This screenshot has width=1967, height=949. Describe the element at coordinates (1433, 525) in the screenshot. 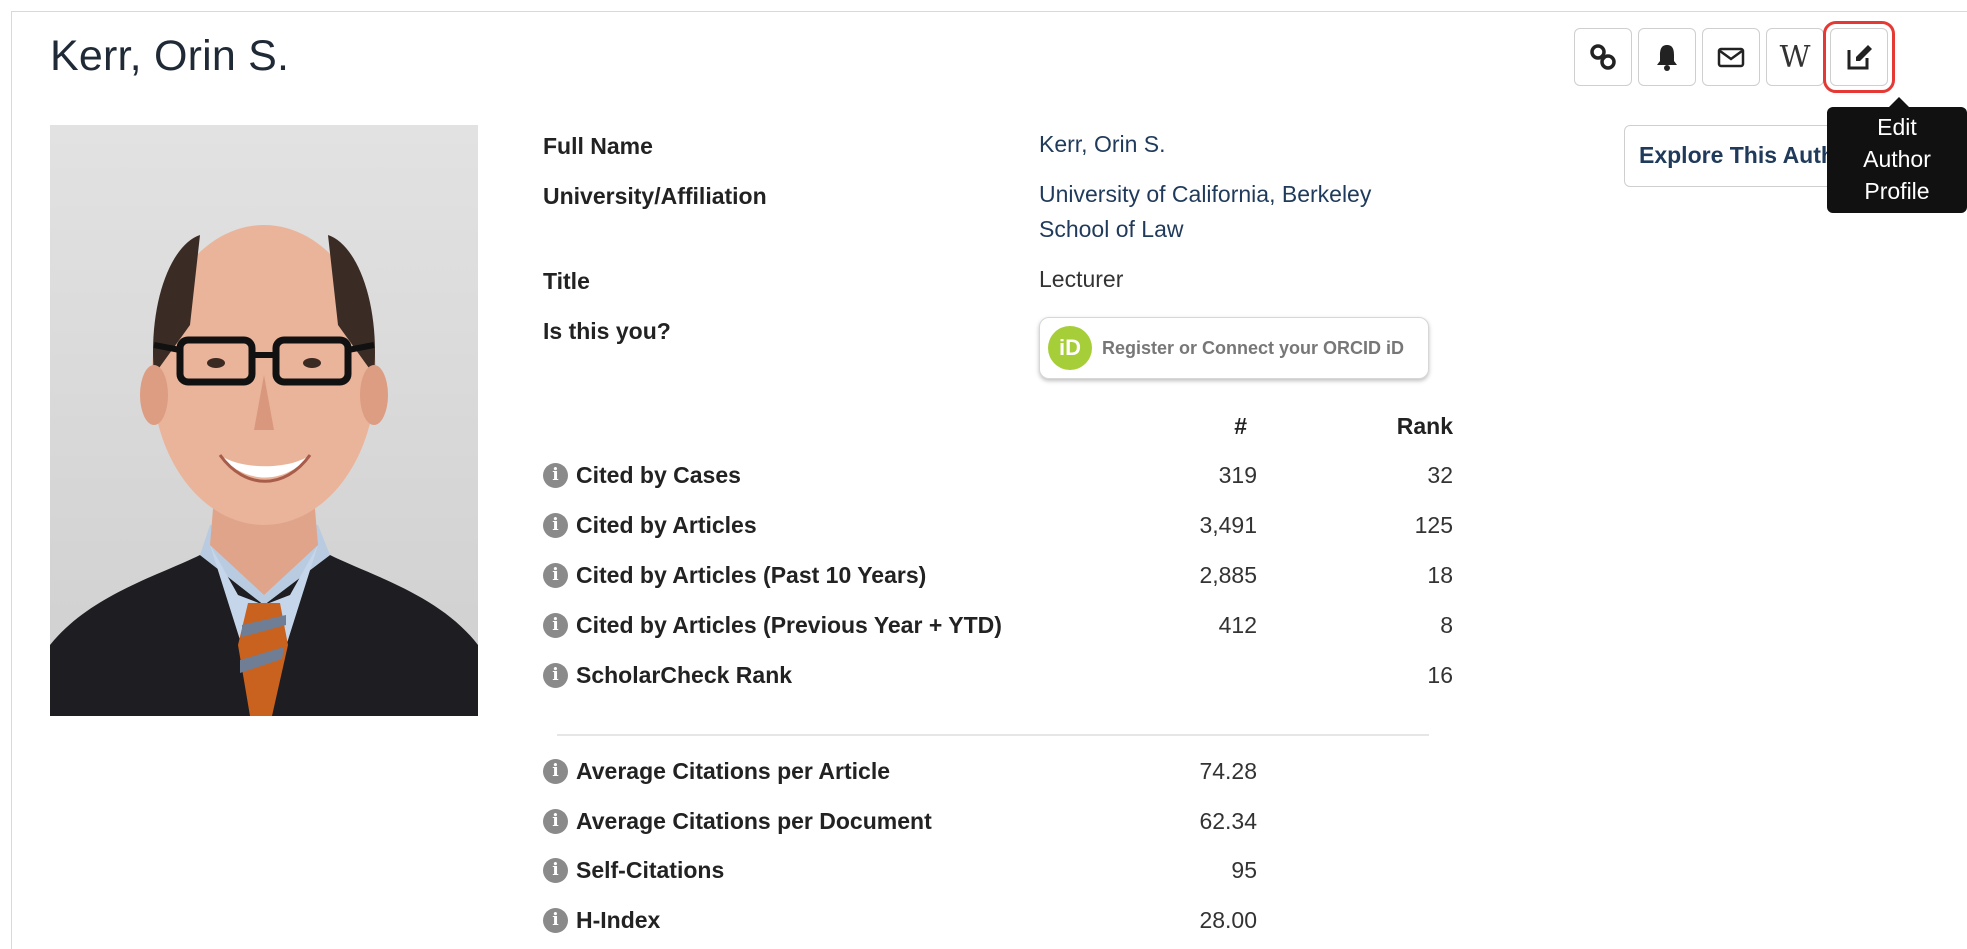

I see `metric-rank: 125` at that location.